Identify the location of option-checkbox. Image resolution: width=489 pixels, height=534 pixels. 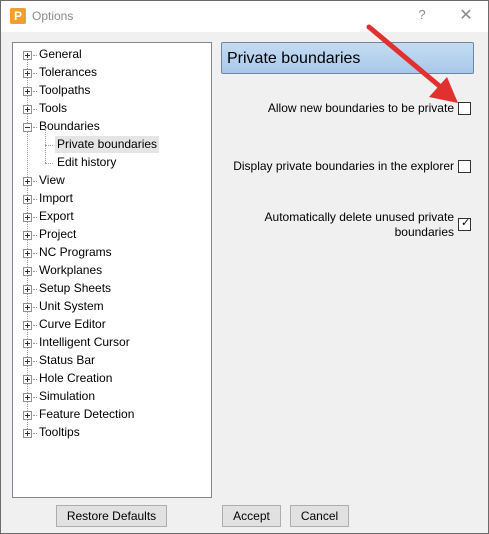
(464, 166).